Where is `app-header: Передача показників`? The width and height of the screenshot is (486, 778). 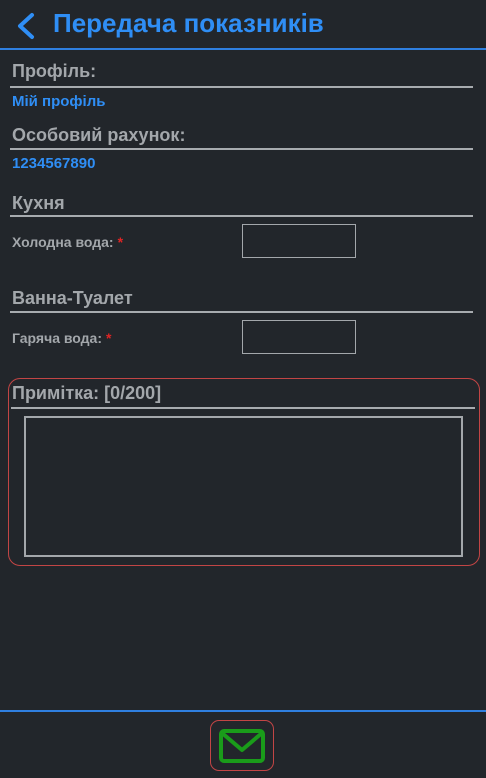
app-header: Передача показників is located at coordinates (243, 25).